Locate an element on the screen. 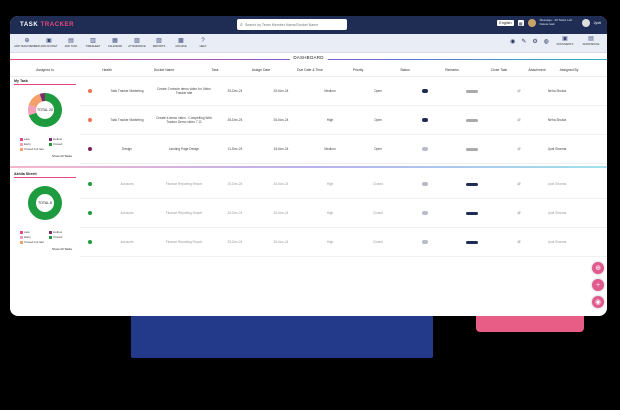 This screenshot has width=620, height=410. toolbar-item-workspace: ▤ WORKSPACE is located at coordinates (591, 41).